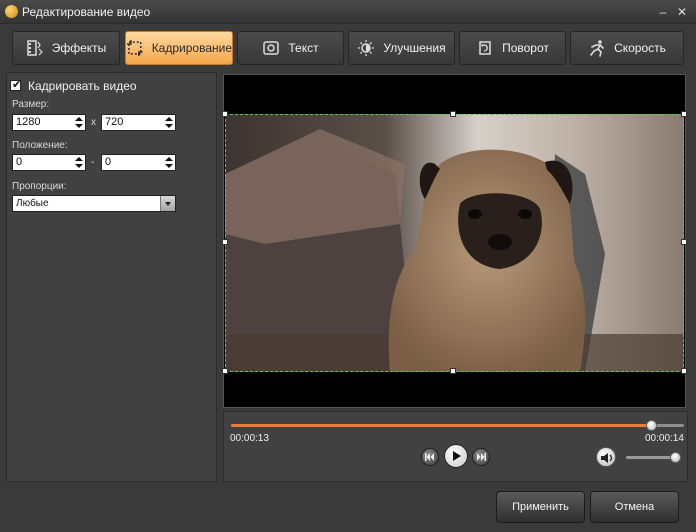 The image size is (696, 532). What do you see at coordinates (11, 11) in the screenshot?
I see `app-logo-icon` at bounding box center [11, 11].